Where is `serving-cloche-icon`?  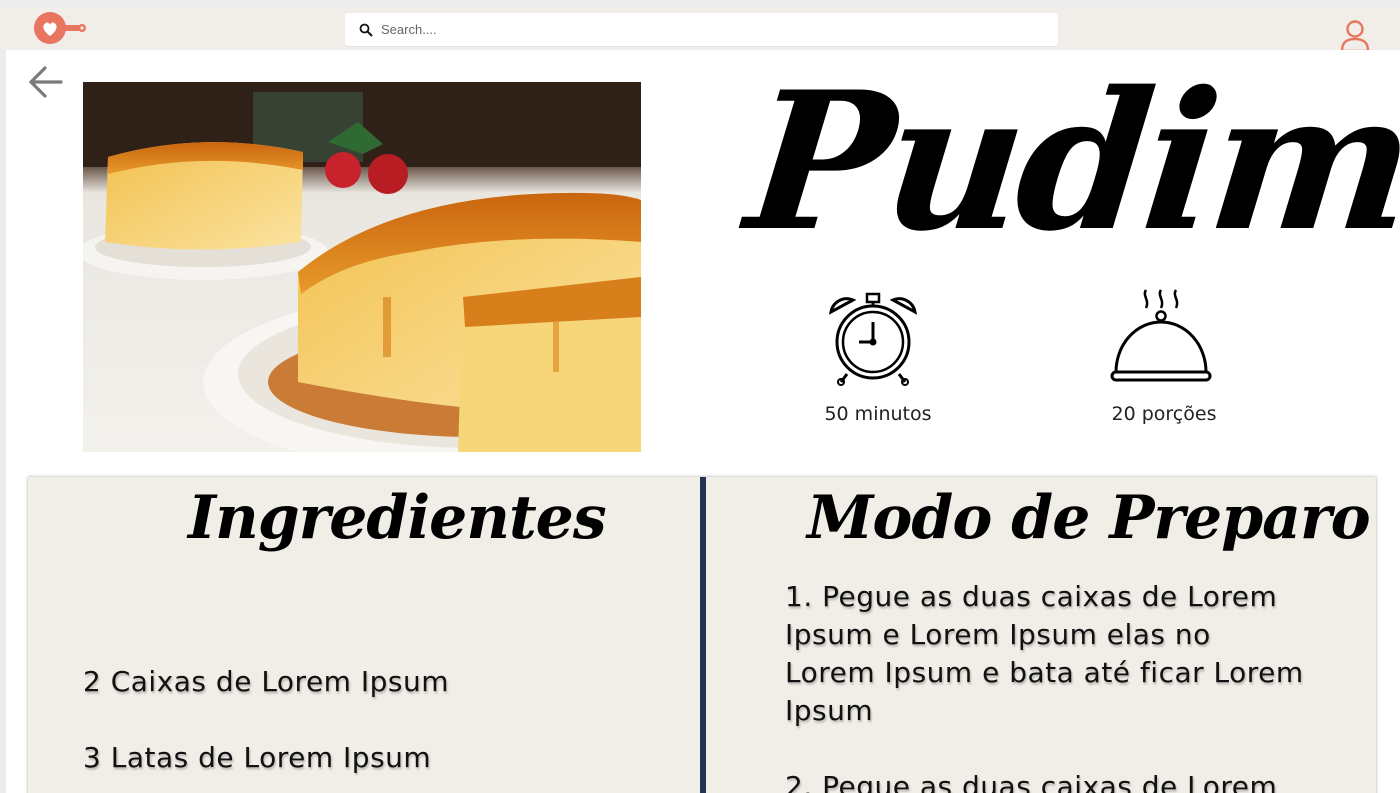
serving-cloche-icon is located at coordinates (1161, 335).